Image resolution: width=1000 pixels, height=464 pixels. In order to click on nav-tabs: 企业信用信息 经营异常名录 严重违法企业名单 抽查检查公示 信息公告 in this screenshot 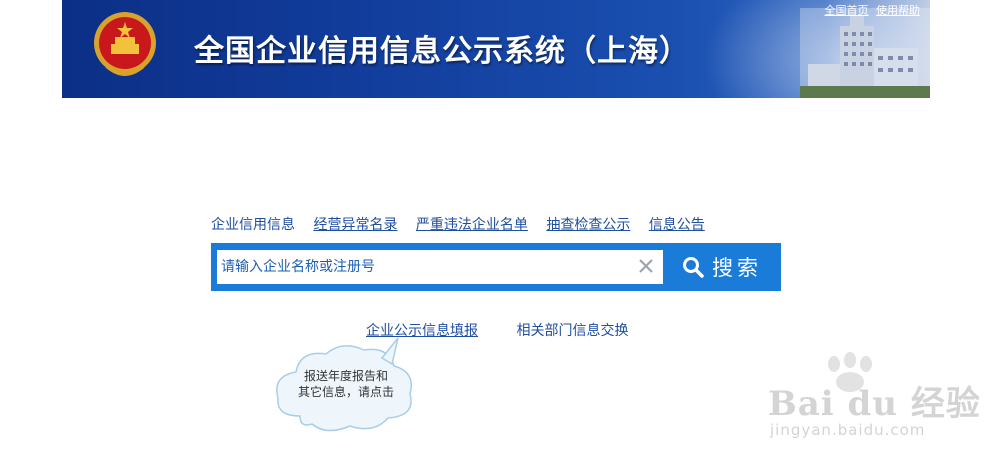, I will do `click(465, 224)`.